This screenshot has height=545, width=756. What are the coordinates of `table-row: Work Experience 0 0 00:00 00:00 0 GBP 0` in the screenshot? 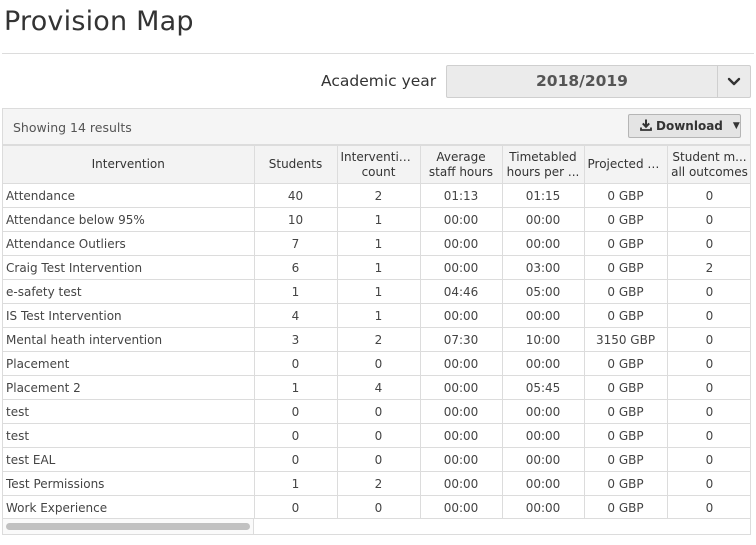 It's located at (376, 507).